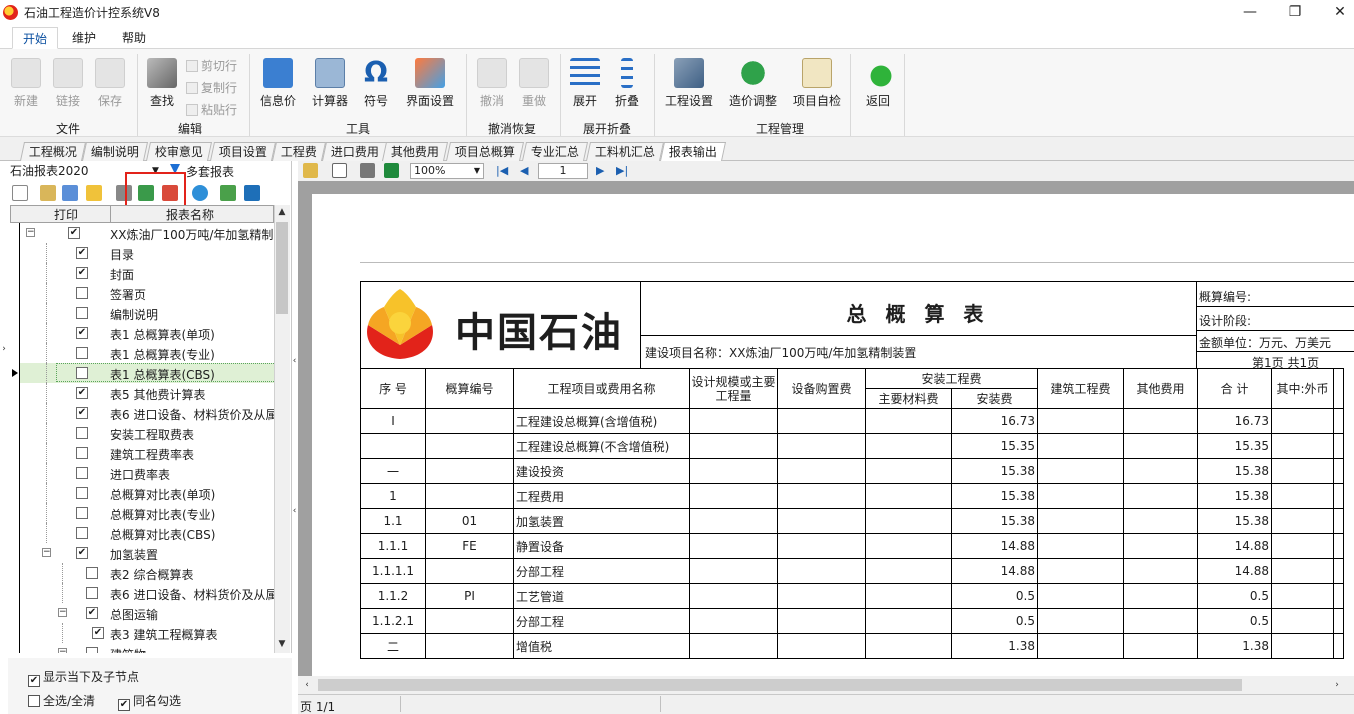 Image resolution: width=1354 pixels, height=714 pixels. Describe the element at coordinates (585, 83) in the screenshot. I see `expand-button: 展开` at that location.